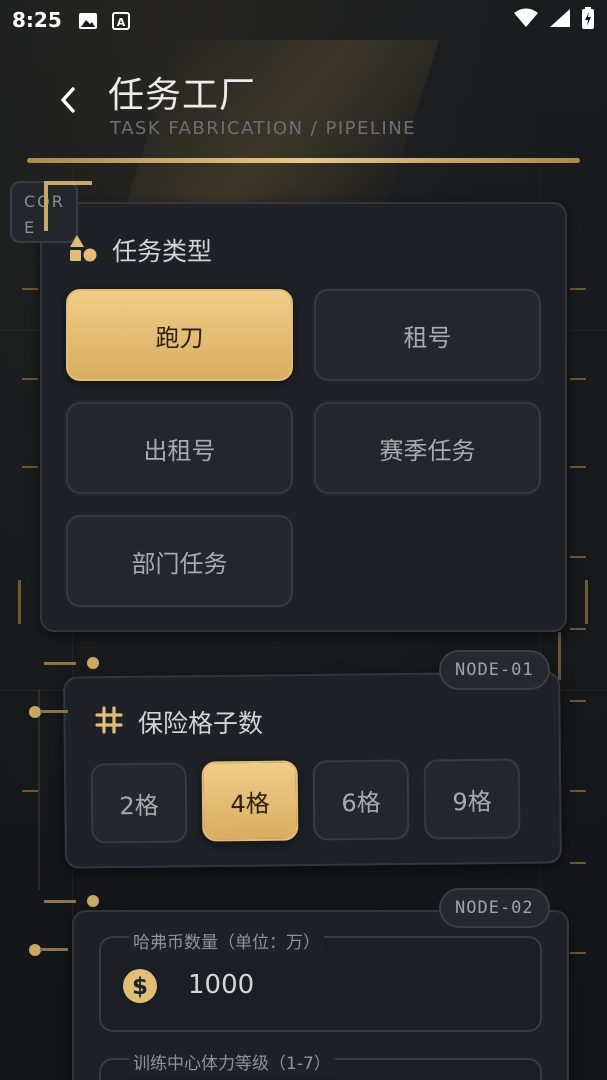 This screenshot has height=1080, width=607. What do you see at coordinates (250, 801) in the screenshot?
I see `slot-option-4: 4格` at bounding box center [250, 801].